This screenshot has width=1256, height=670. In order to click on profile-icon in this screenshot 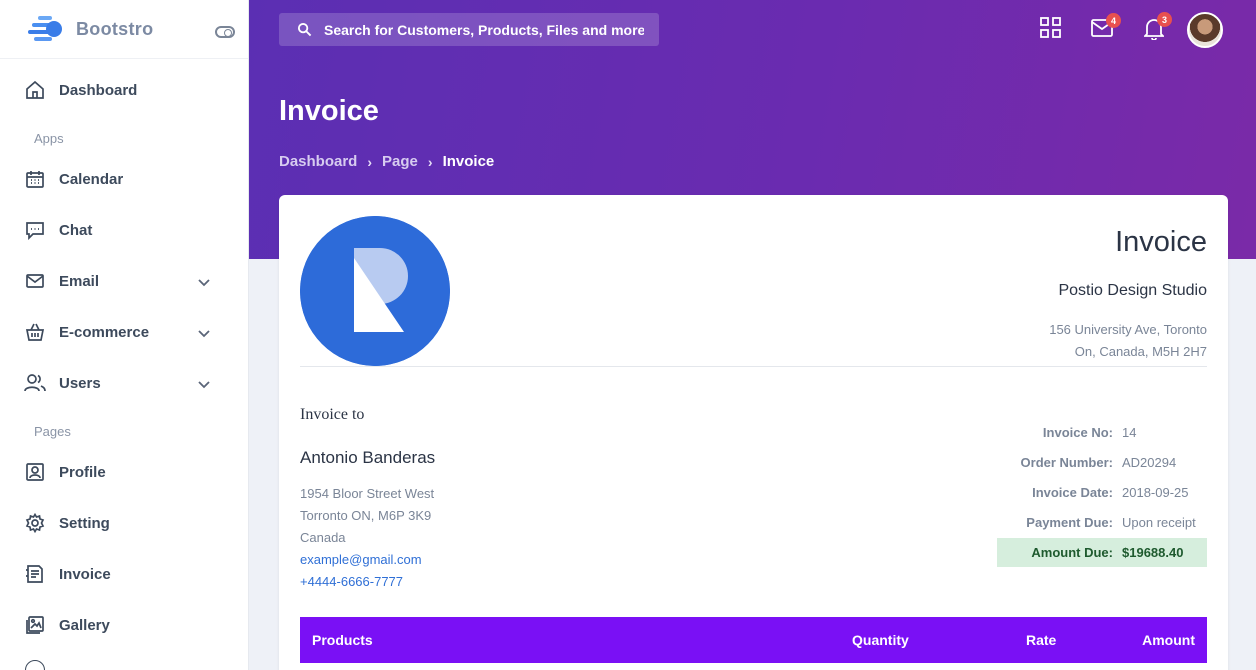, I will do `click(35, 472)`.